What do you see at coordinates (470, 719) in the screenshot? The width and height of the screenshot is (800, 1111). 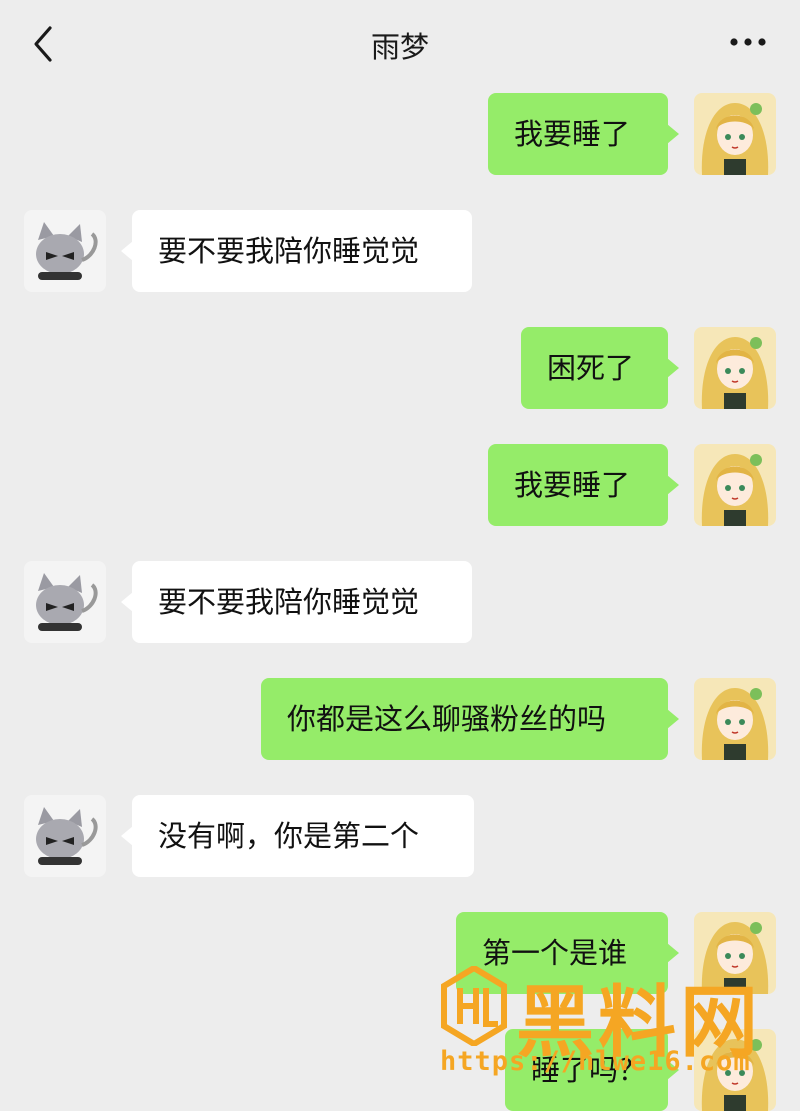 I see `message-bubble: 你都是这么聊骚粉丝的吗` at bounding box center [470, 719].